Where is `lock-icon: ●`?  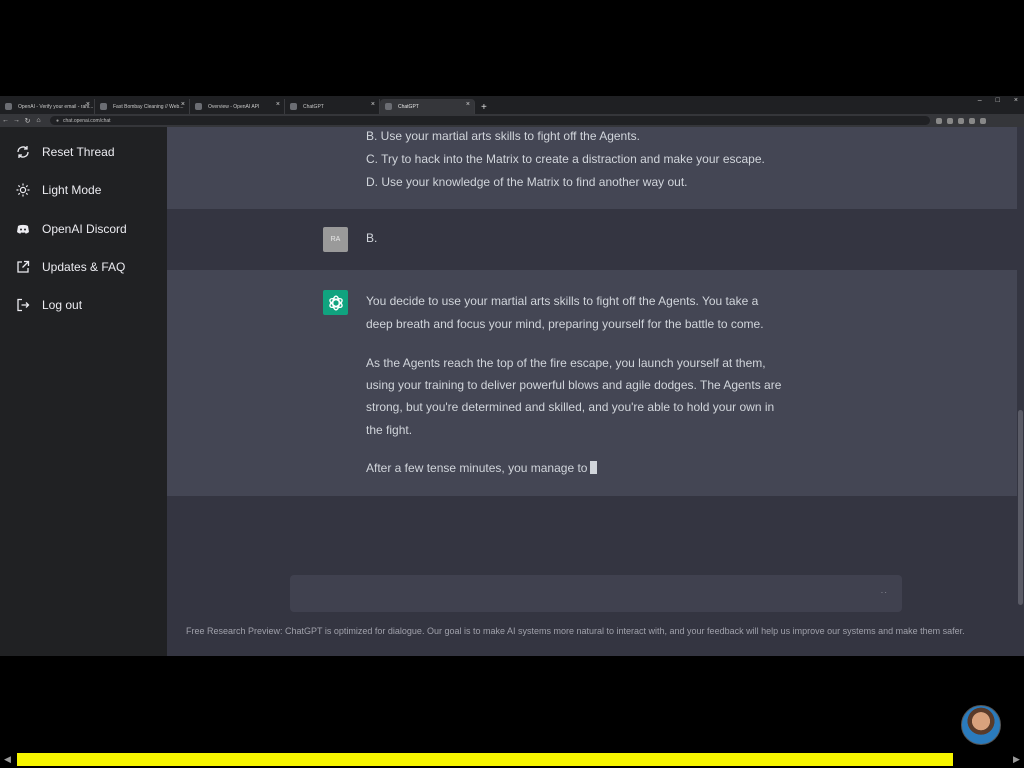 lock-icon: ● is located at coordinates (58, 120).